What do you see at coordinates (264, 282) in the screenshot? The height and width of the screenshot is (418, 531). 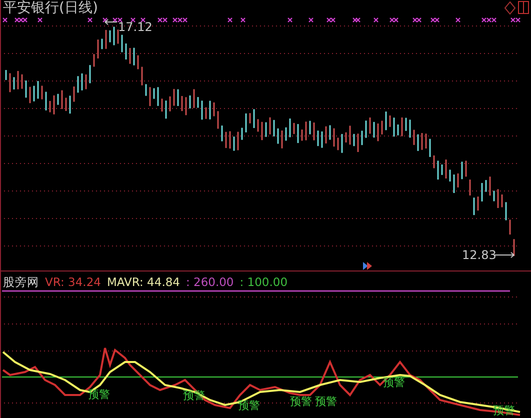 I see `indicator-value: : 100.00` at bounding box center [264, 282].